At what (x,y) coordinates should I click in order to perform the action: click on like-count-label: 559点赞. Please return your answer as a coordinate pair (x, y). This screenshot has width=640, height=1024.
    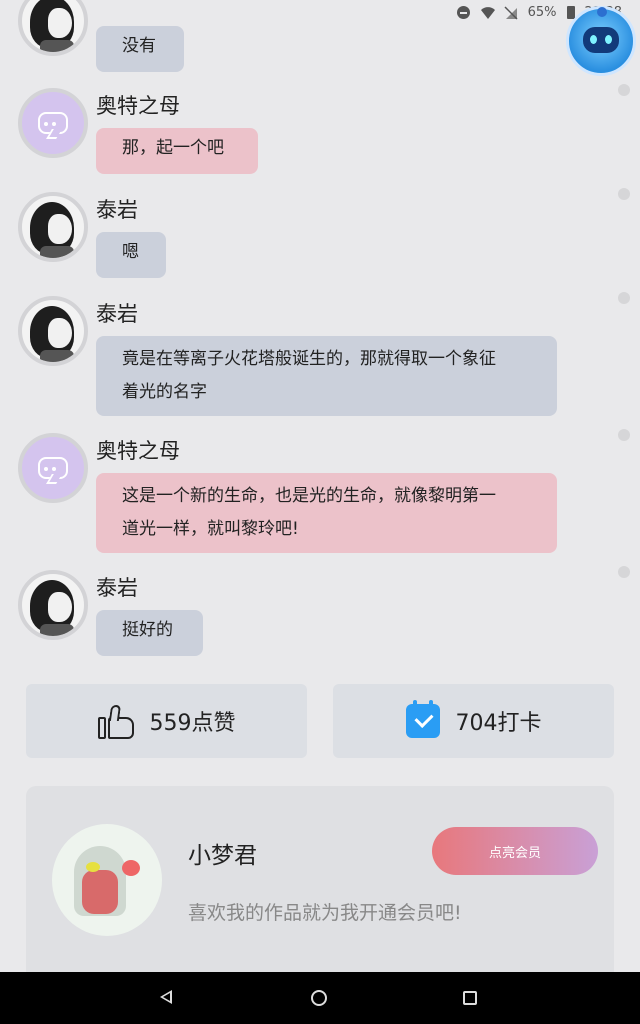
    Looking at the image, I should click on (192, 723).